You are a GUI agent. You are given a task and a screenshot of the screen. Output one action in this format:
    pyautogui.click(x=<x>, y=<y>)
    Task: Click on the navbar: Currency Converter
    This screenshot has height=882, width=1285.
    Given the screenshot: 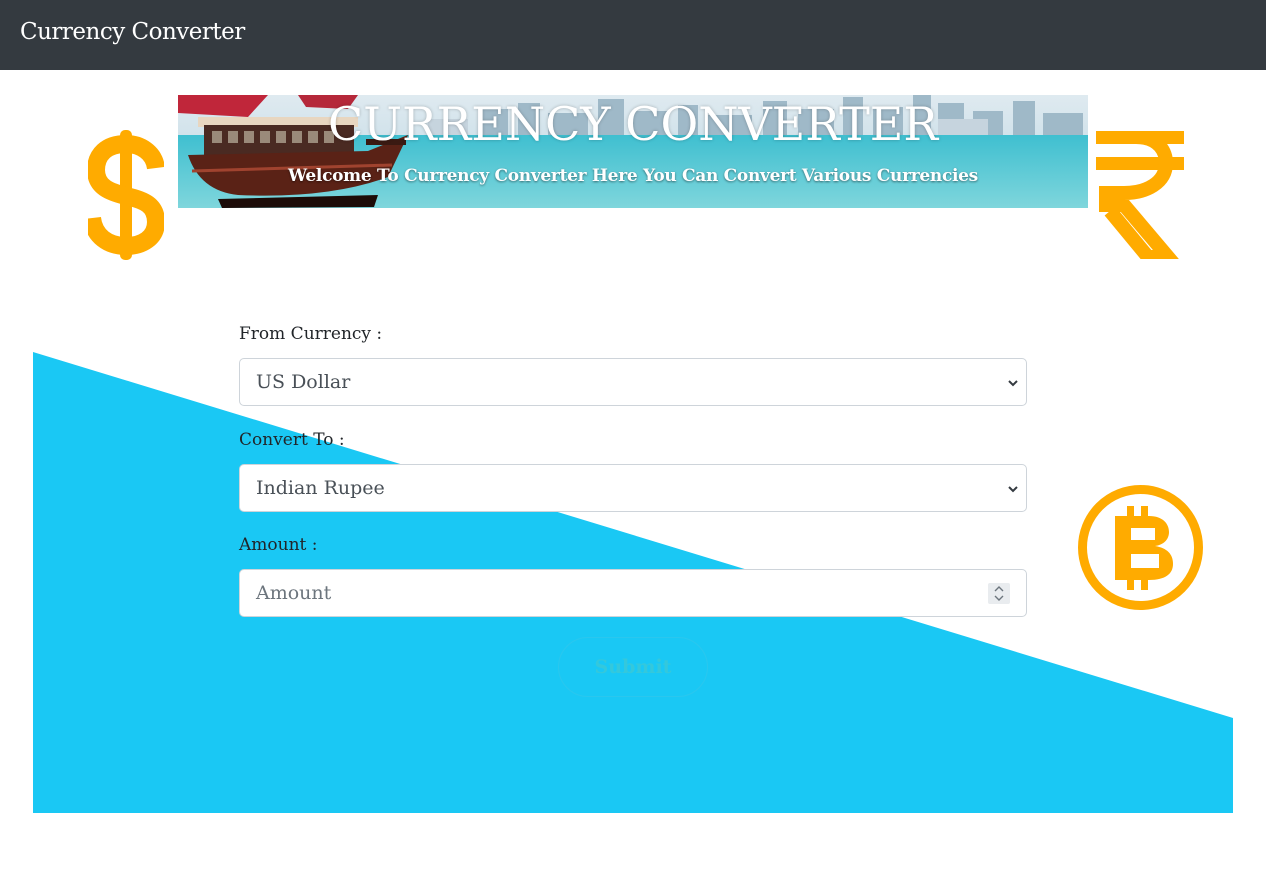 What is the action you would take?
    pyautogui.click(x=633, y=35)
    